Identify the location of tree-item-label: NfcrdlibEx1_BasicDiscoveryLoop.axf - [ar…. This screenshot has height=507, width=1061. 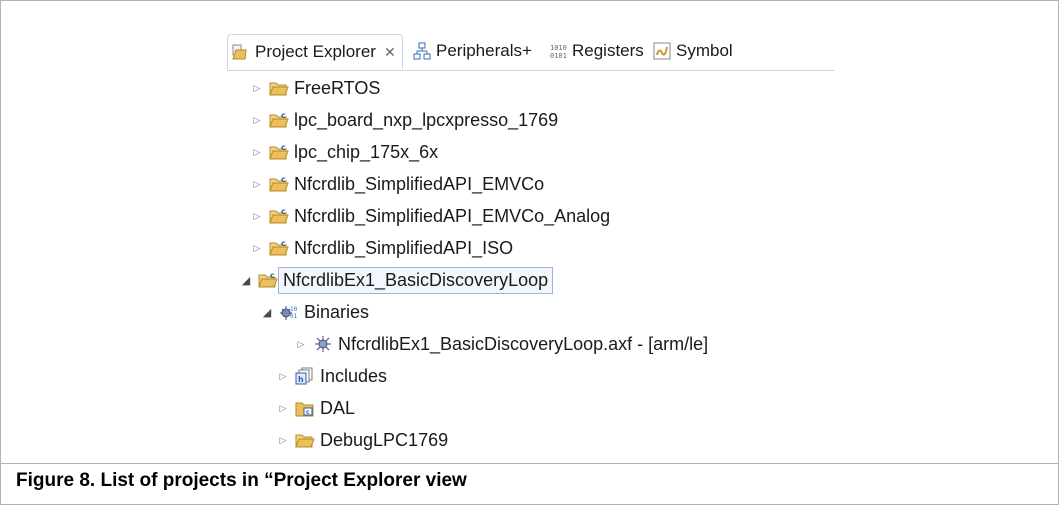
(523, 343).